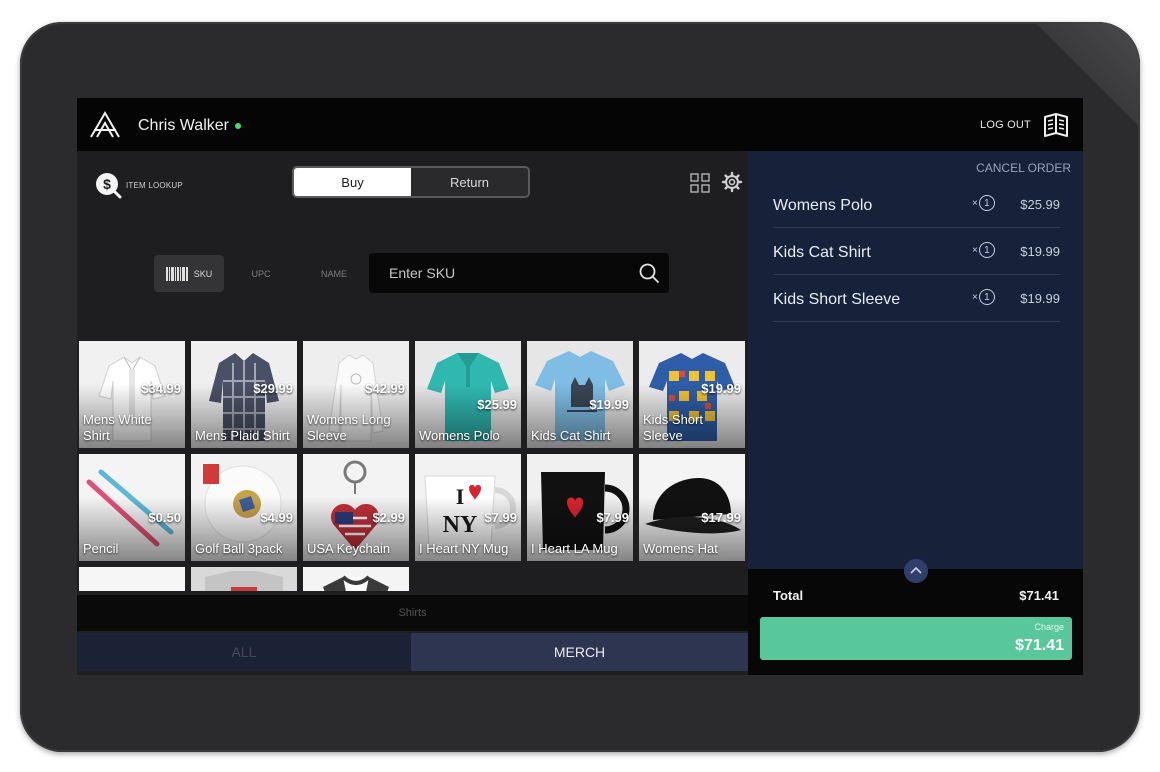 The image size is (1160, 772). Describe the element at coordinates (203, 273) in the screenshot. I see `search-mode-sku-label: SKU` at that location.